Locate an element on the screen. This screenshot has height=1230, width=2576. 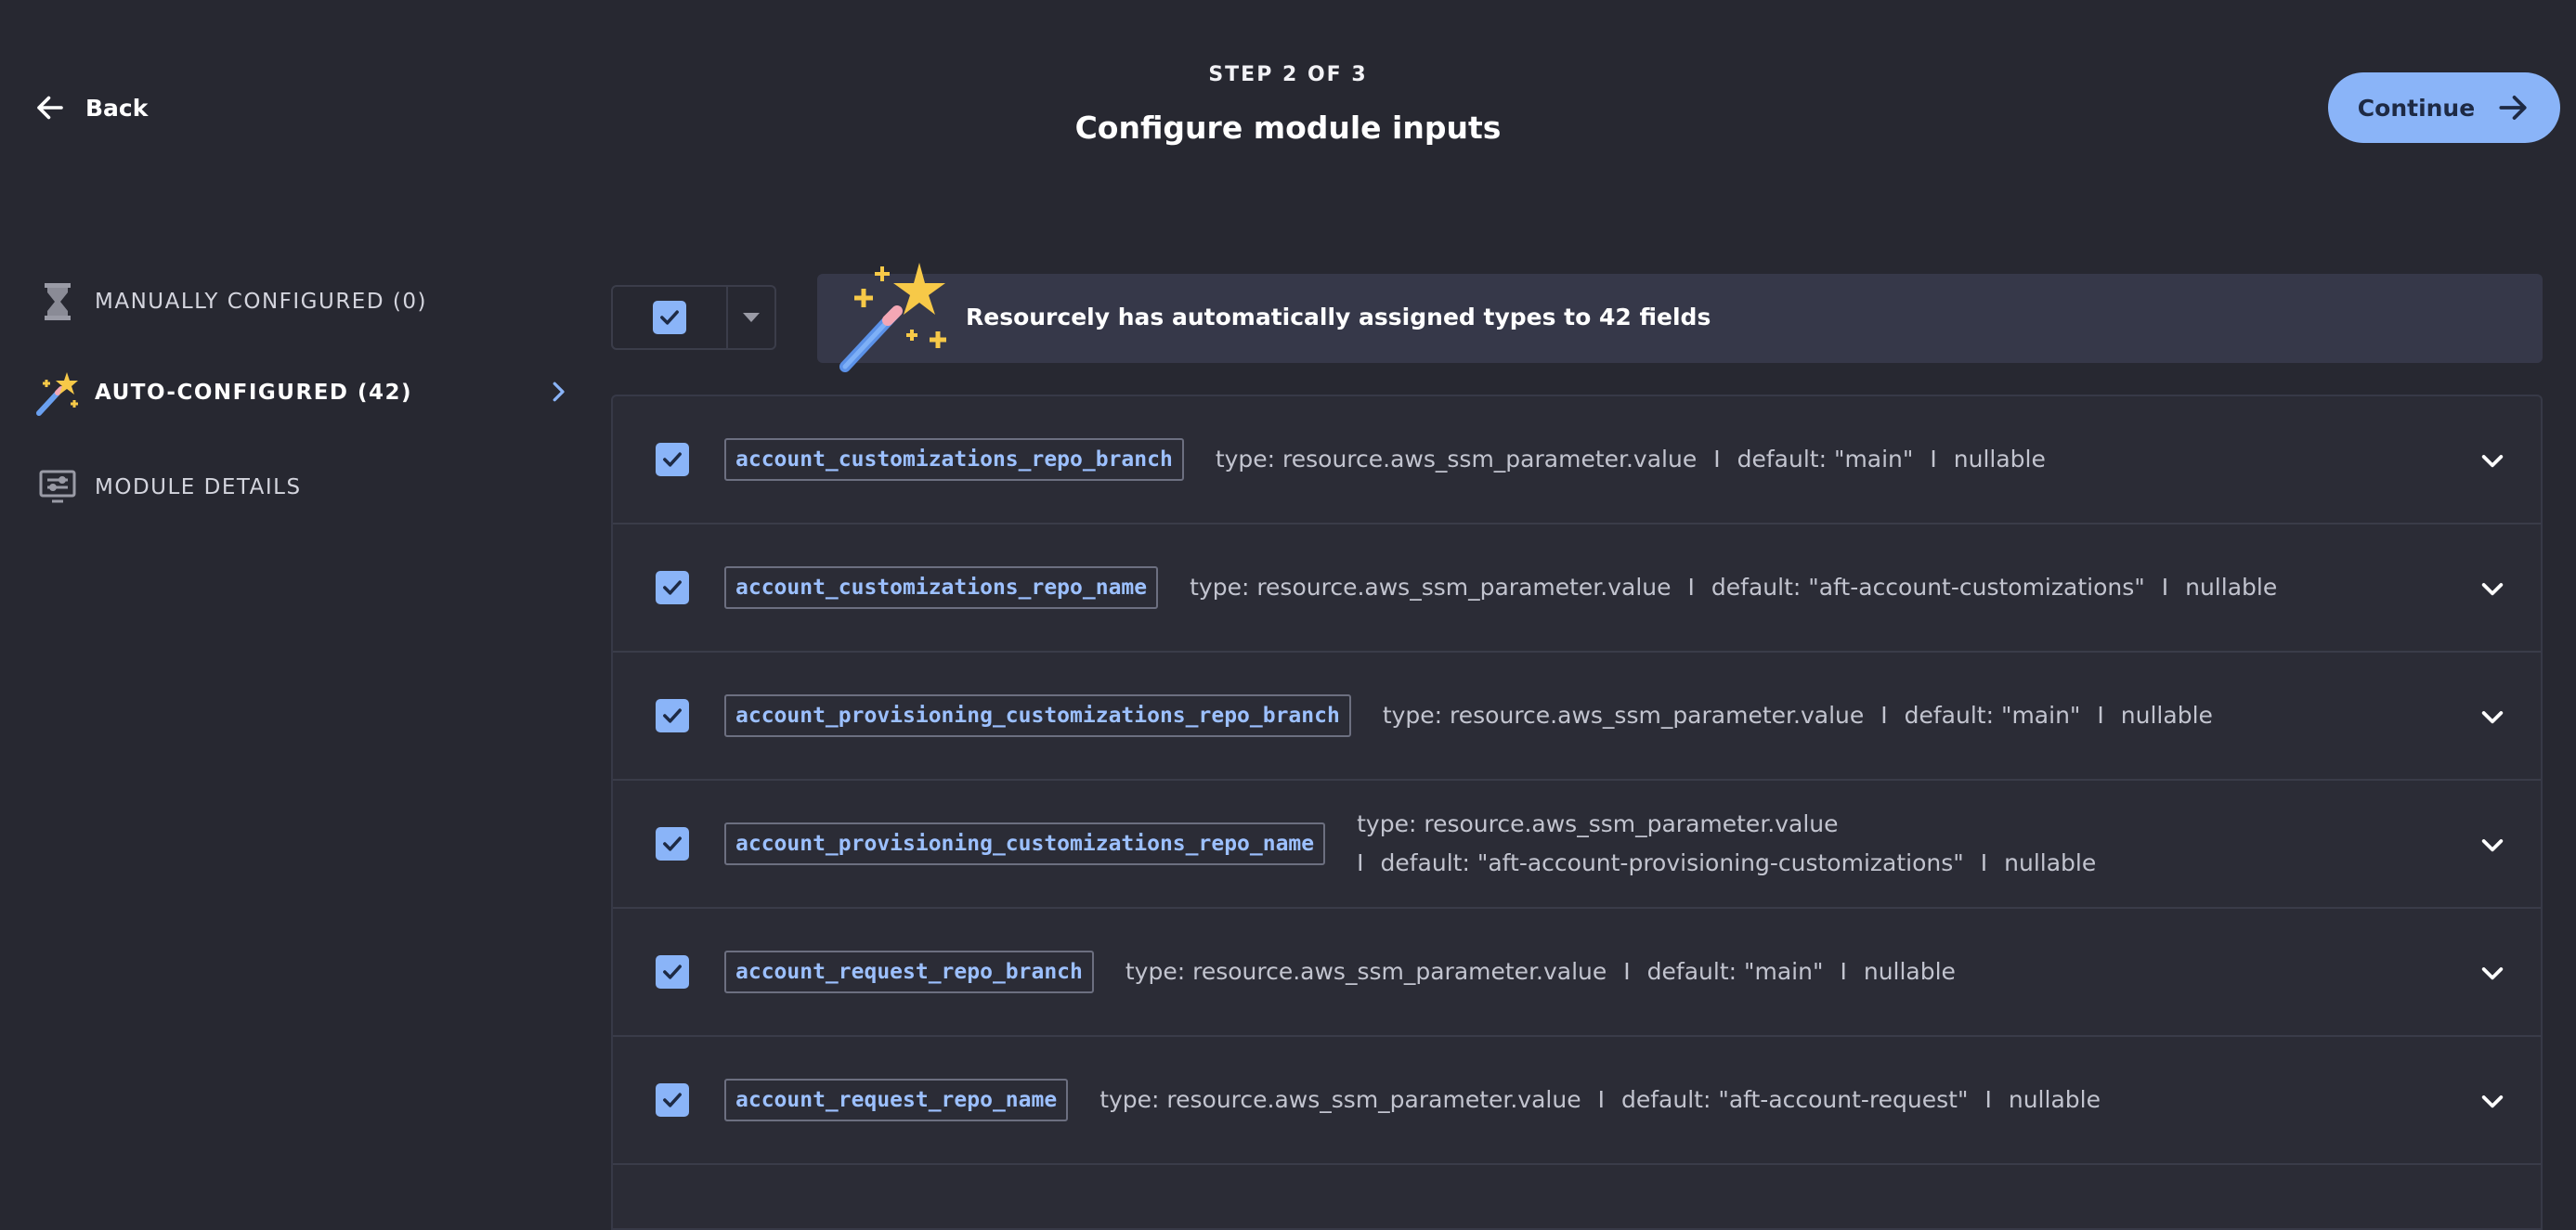
field-name: account_request_repo_branch is located at coordinates (909, 972).